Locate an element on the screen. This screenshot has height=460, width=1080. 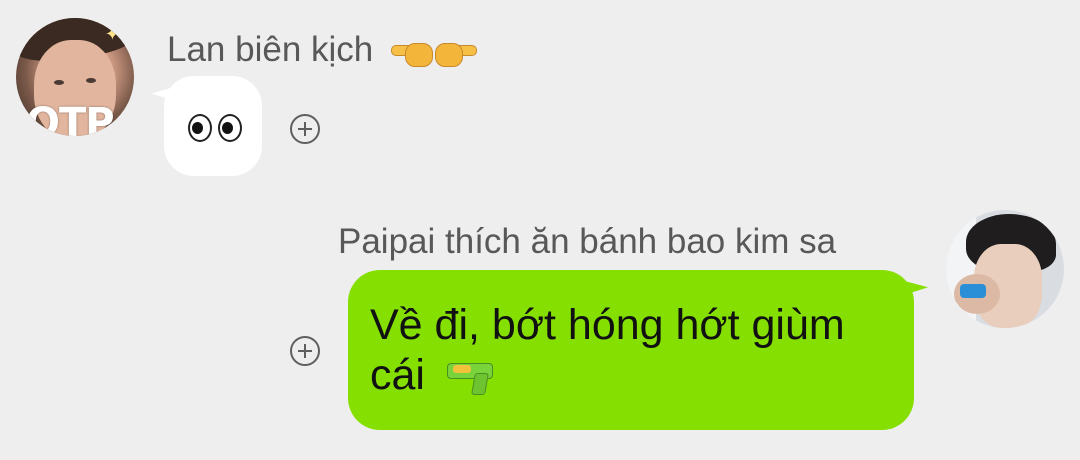
avatar-bottle is located at coordinates (973, 291).